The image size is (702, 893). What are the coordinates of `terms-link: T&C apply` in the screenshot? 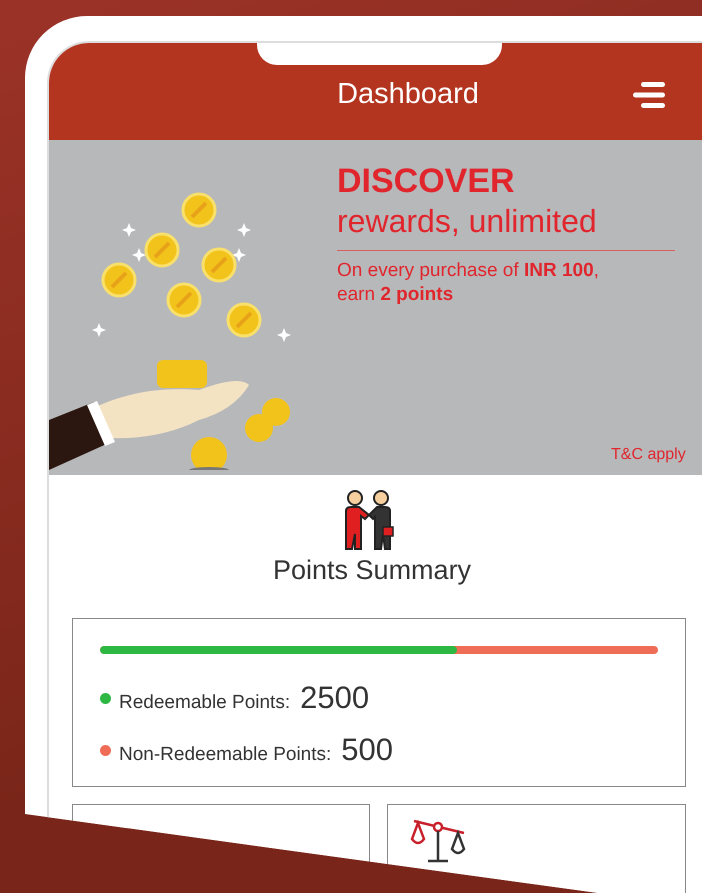 It's located at (648, 455).